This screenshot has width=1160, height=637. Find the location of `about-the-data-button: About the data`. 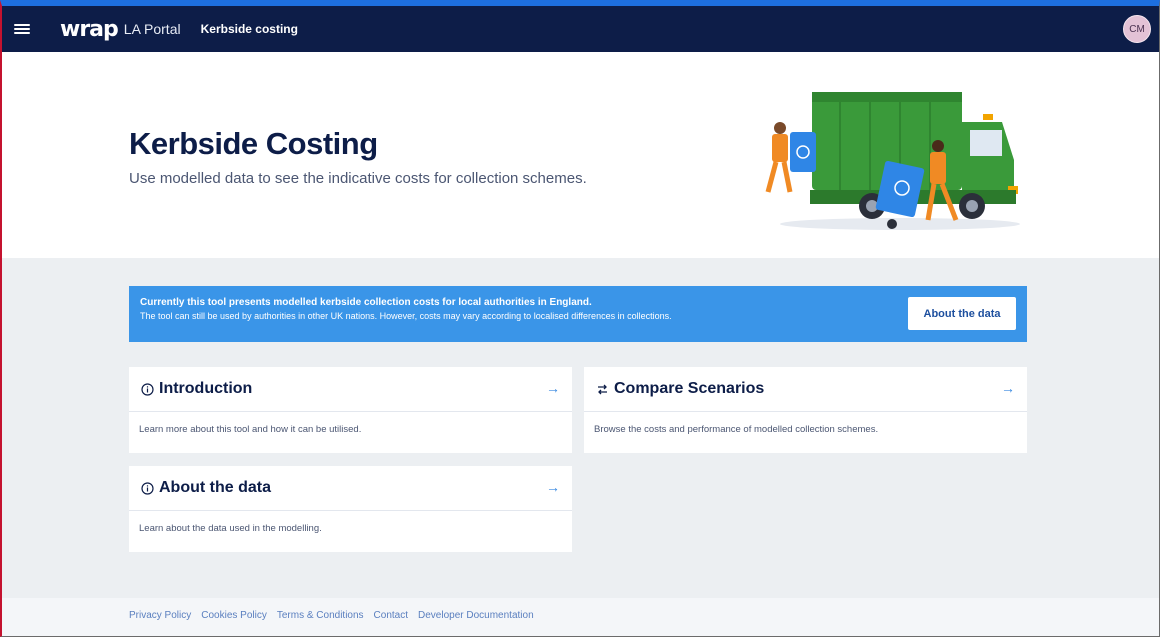

about-the-data-button: About the data is located at coordinates (962, 313).